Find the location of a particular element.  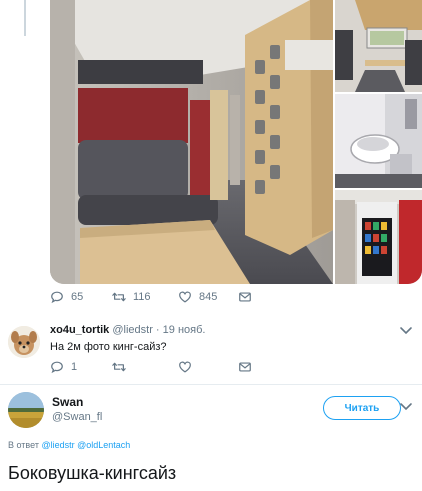

like-button is located at coordinates (208, 367).